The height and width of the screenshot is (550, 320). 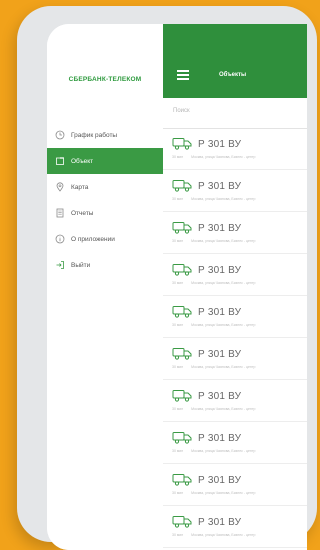 What do you see at coordinates (80, 187) in the screenshot?
I see `menu-item-label: Карта` at bounding box center [80, 187].